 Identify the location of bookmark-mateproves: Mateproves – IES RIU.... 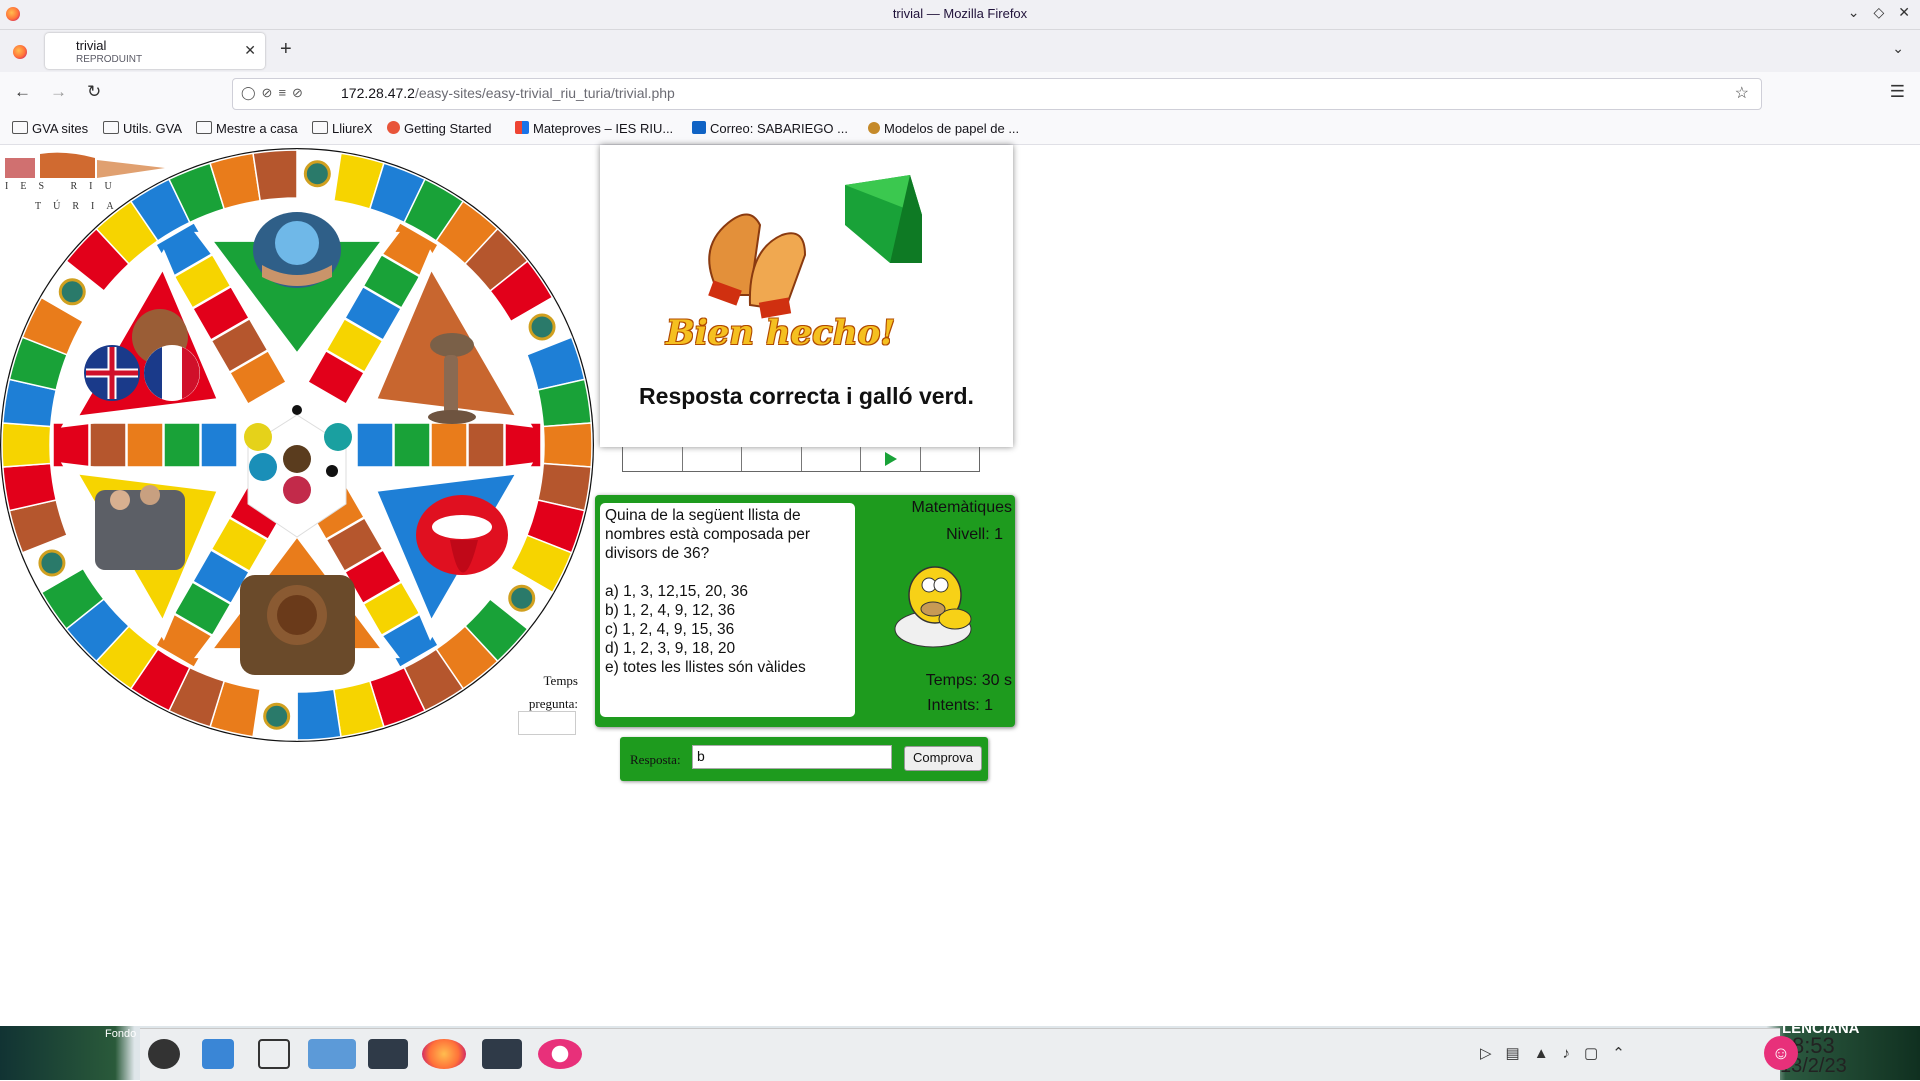
(594, 128).